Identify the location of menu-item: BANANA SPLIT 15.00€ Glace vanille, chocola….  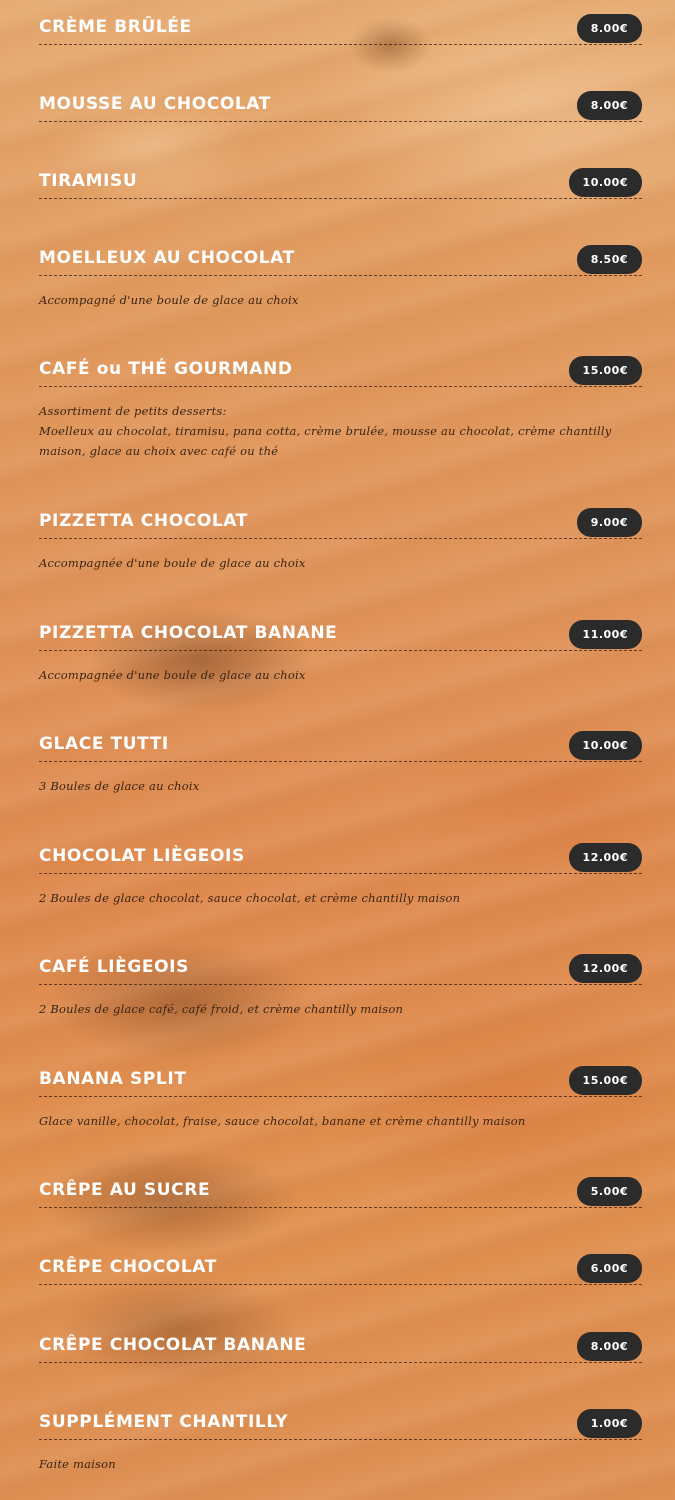
(340, 1091).